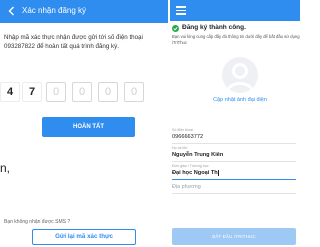 The image size is (320, 247). What do you see at coordinates (188, 137) in the screenshot?
I see `field-value: 0966663772` at bounding box center [188, 137].